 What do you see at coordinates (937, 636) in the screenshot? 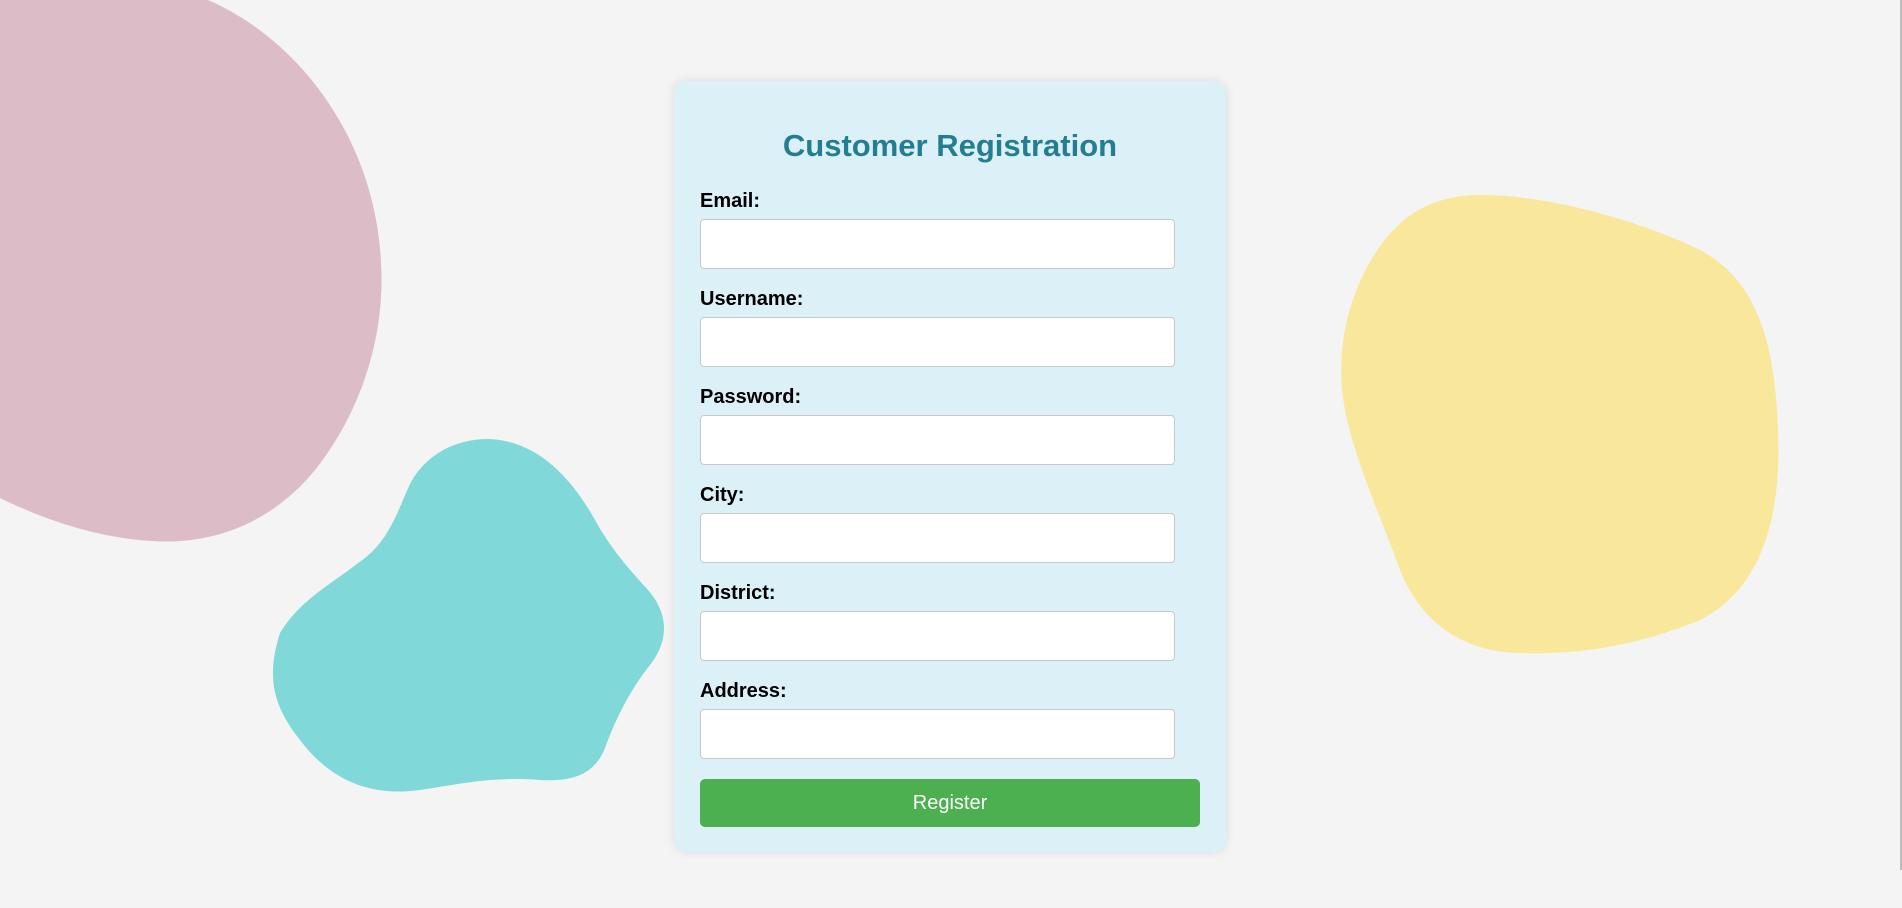
I see `district-input` at bounding box center [937, 636].